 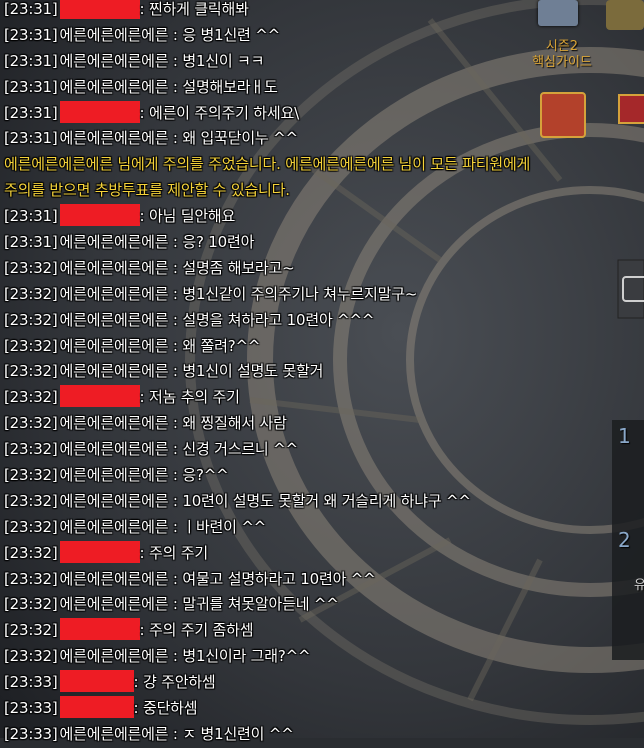 What do you see at coordinates (324, 88) in the screenshot?
I see `chat-message: [23:31] 에른에른에른에른 : 설명해보라ㅐ도` at bounding box center [324, 88].